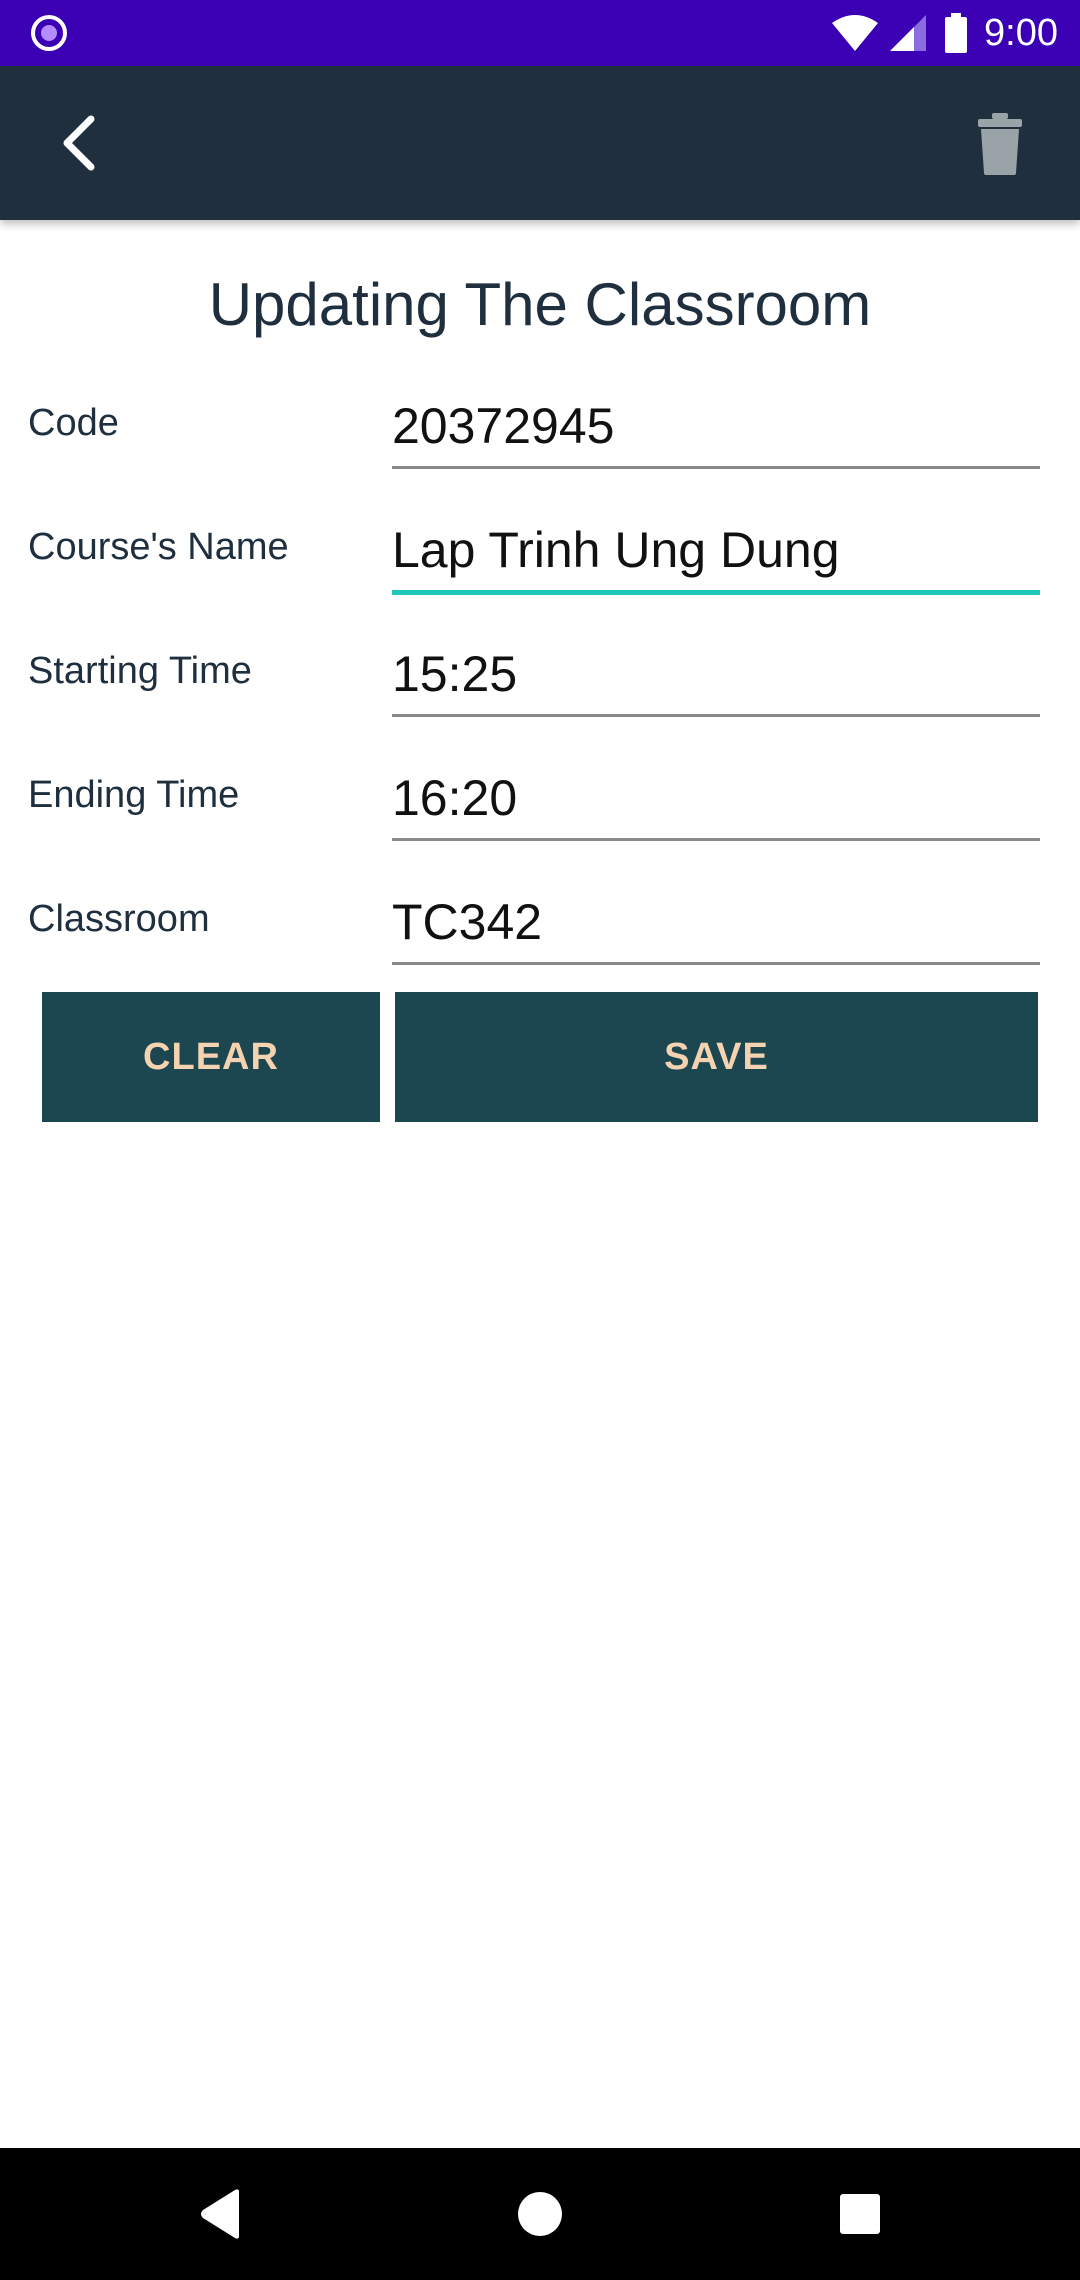  I want to click on nav-home-button, so click(540, 2214).